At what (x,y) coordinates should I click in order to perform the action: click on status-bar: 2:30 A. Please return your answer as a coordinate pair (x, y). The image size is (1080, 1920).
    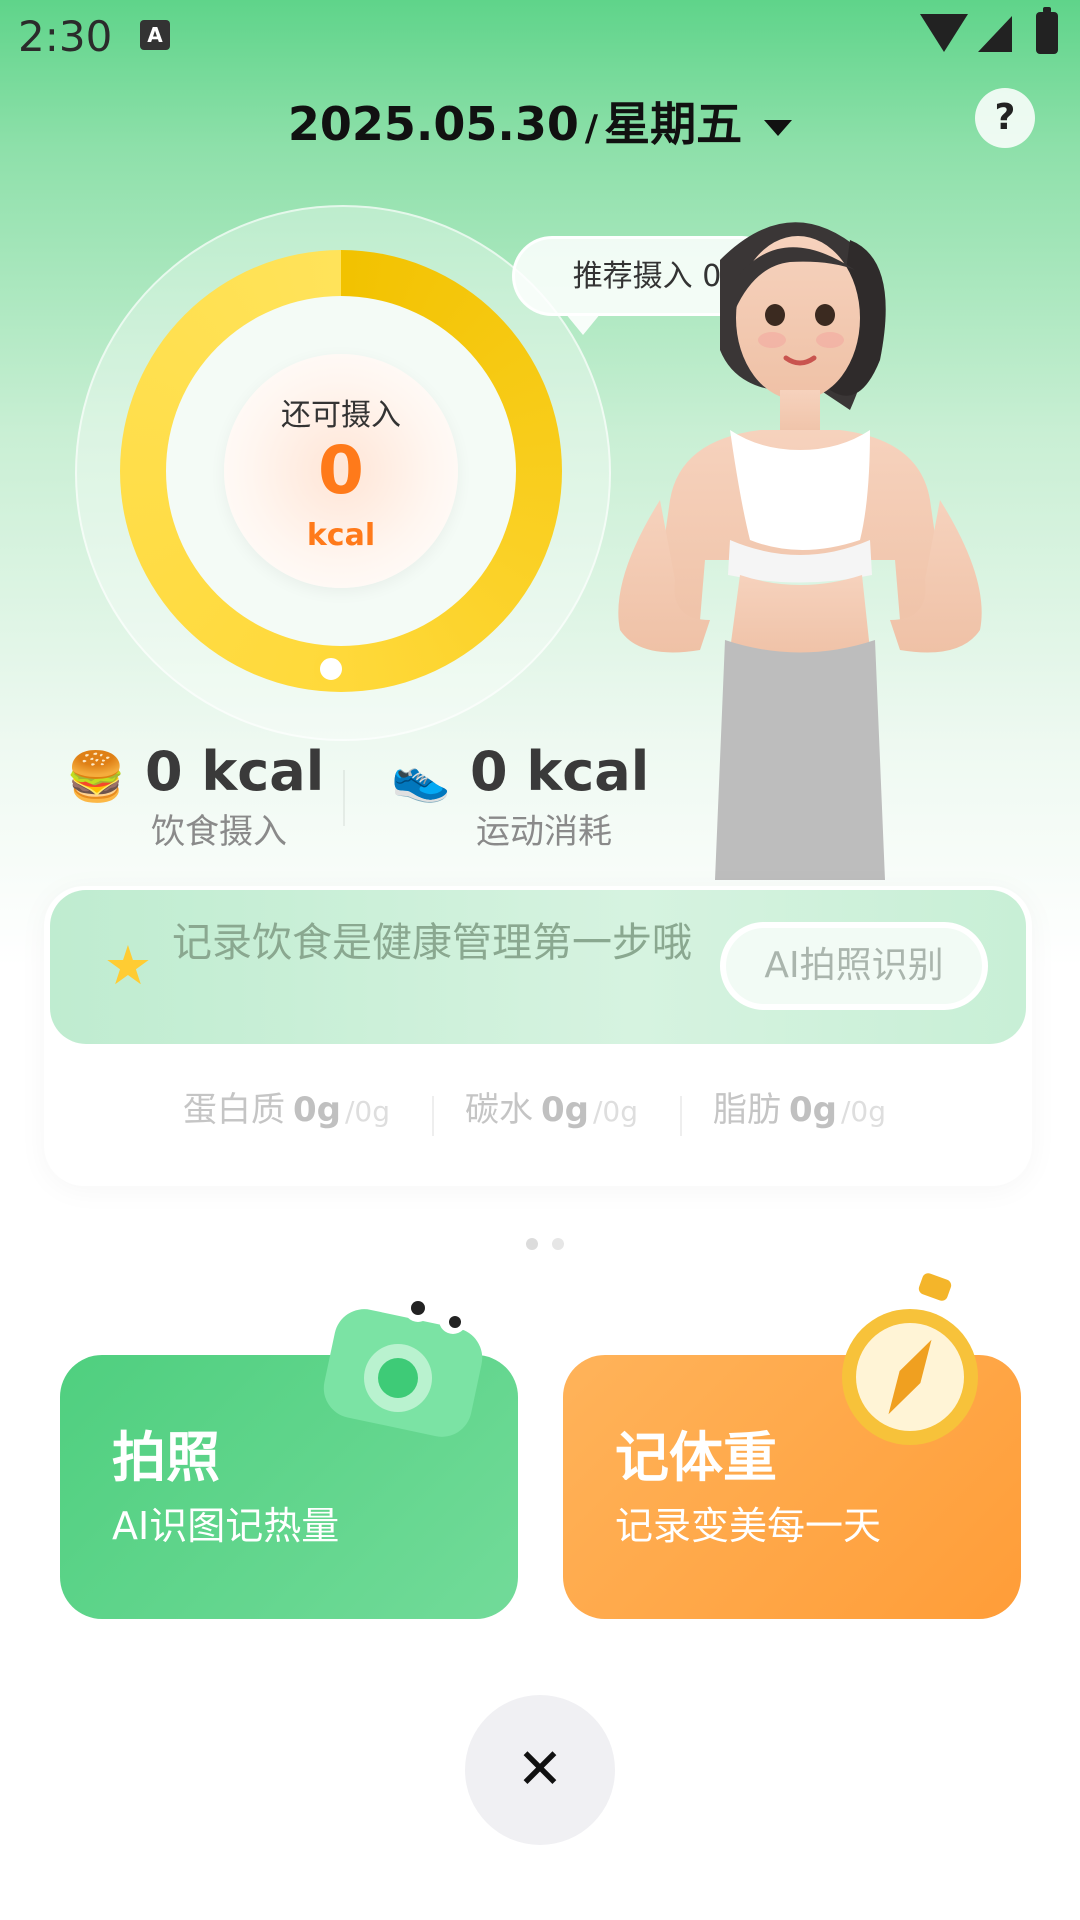
    Looking at the image, I should click on (540, 36).